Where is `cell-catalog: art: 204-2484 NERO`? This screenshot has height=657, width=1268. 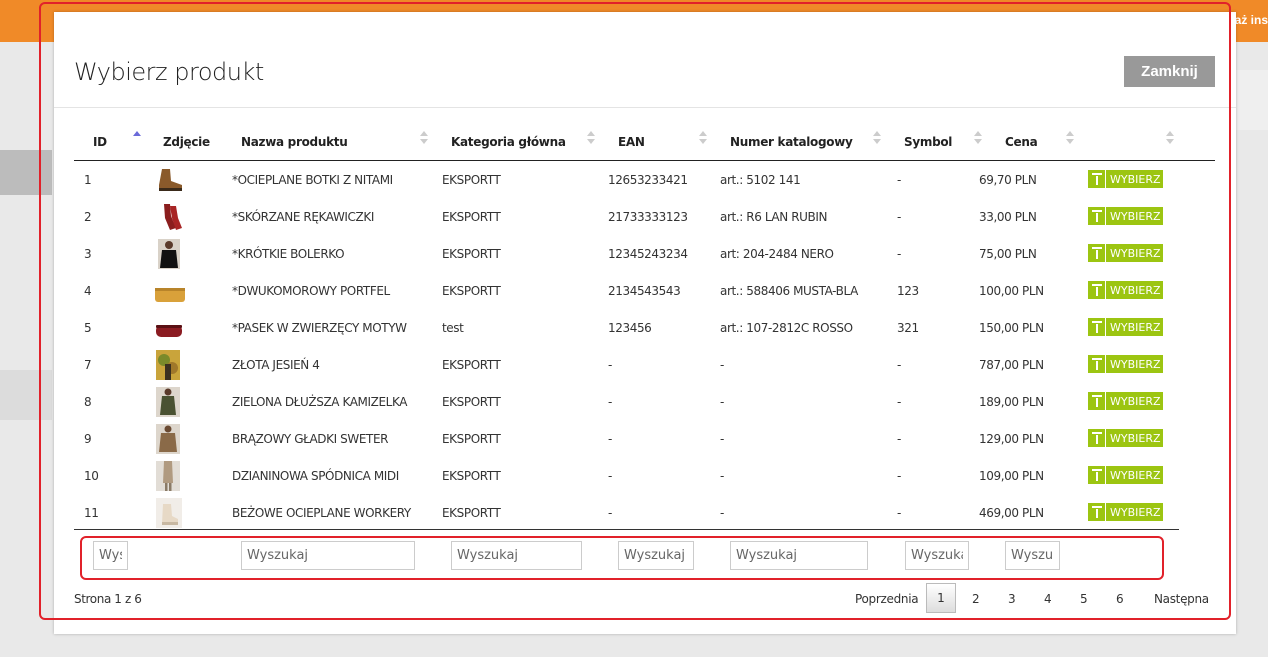 cell-catalog: art: 204-2484 NERO is located at coordinates (777, 254).